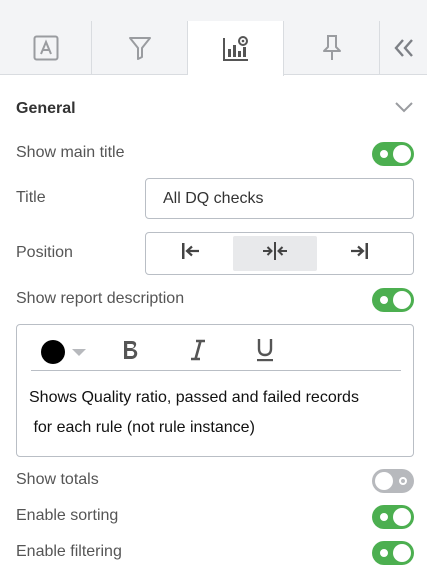  I want to click on pin-icon, so click(332, 48).